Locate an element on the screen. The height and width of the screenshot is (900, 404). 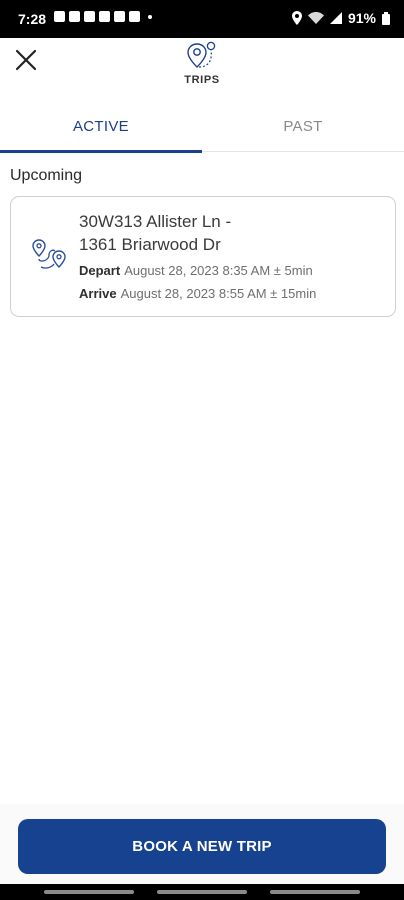
chat-icon is located at coordinates (59, 16).